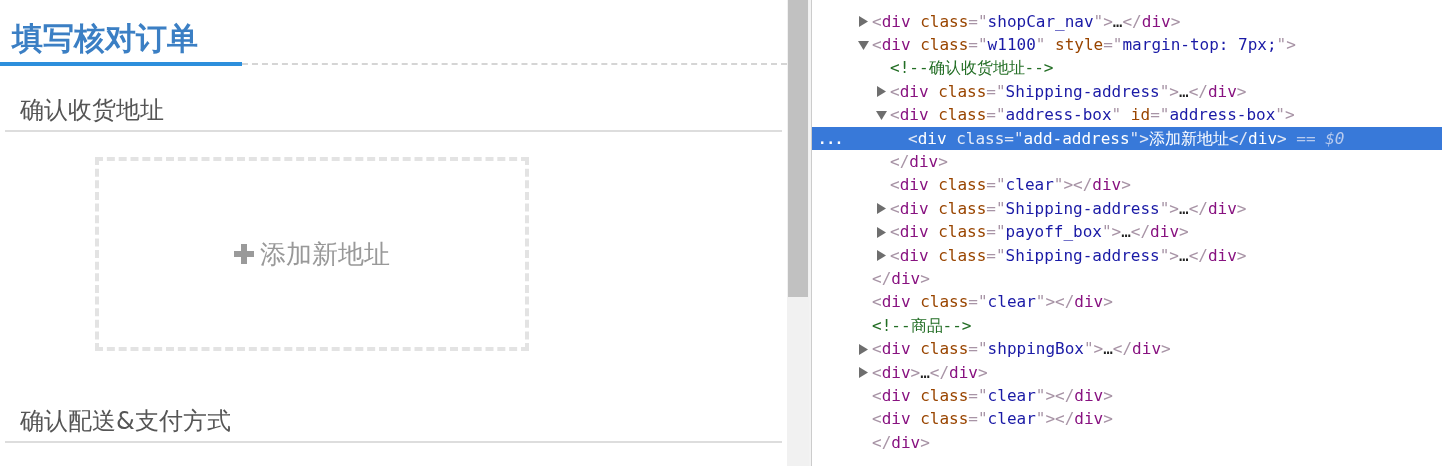  I want to click on code-line: <div class="w1100" style="margin-top: 7px;">, so click(1084, 45).